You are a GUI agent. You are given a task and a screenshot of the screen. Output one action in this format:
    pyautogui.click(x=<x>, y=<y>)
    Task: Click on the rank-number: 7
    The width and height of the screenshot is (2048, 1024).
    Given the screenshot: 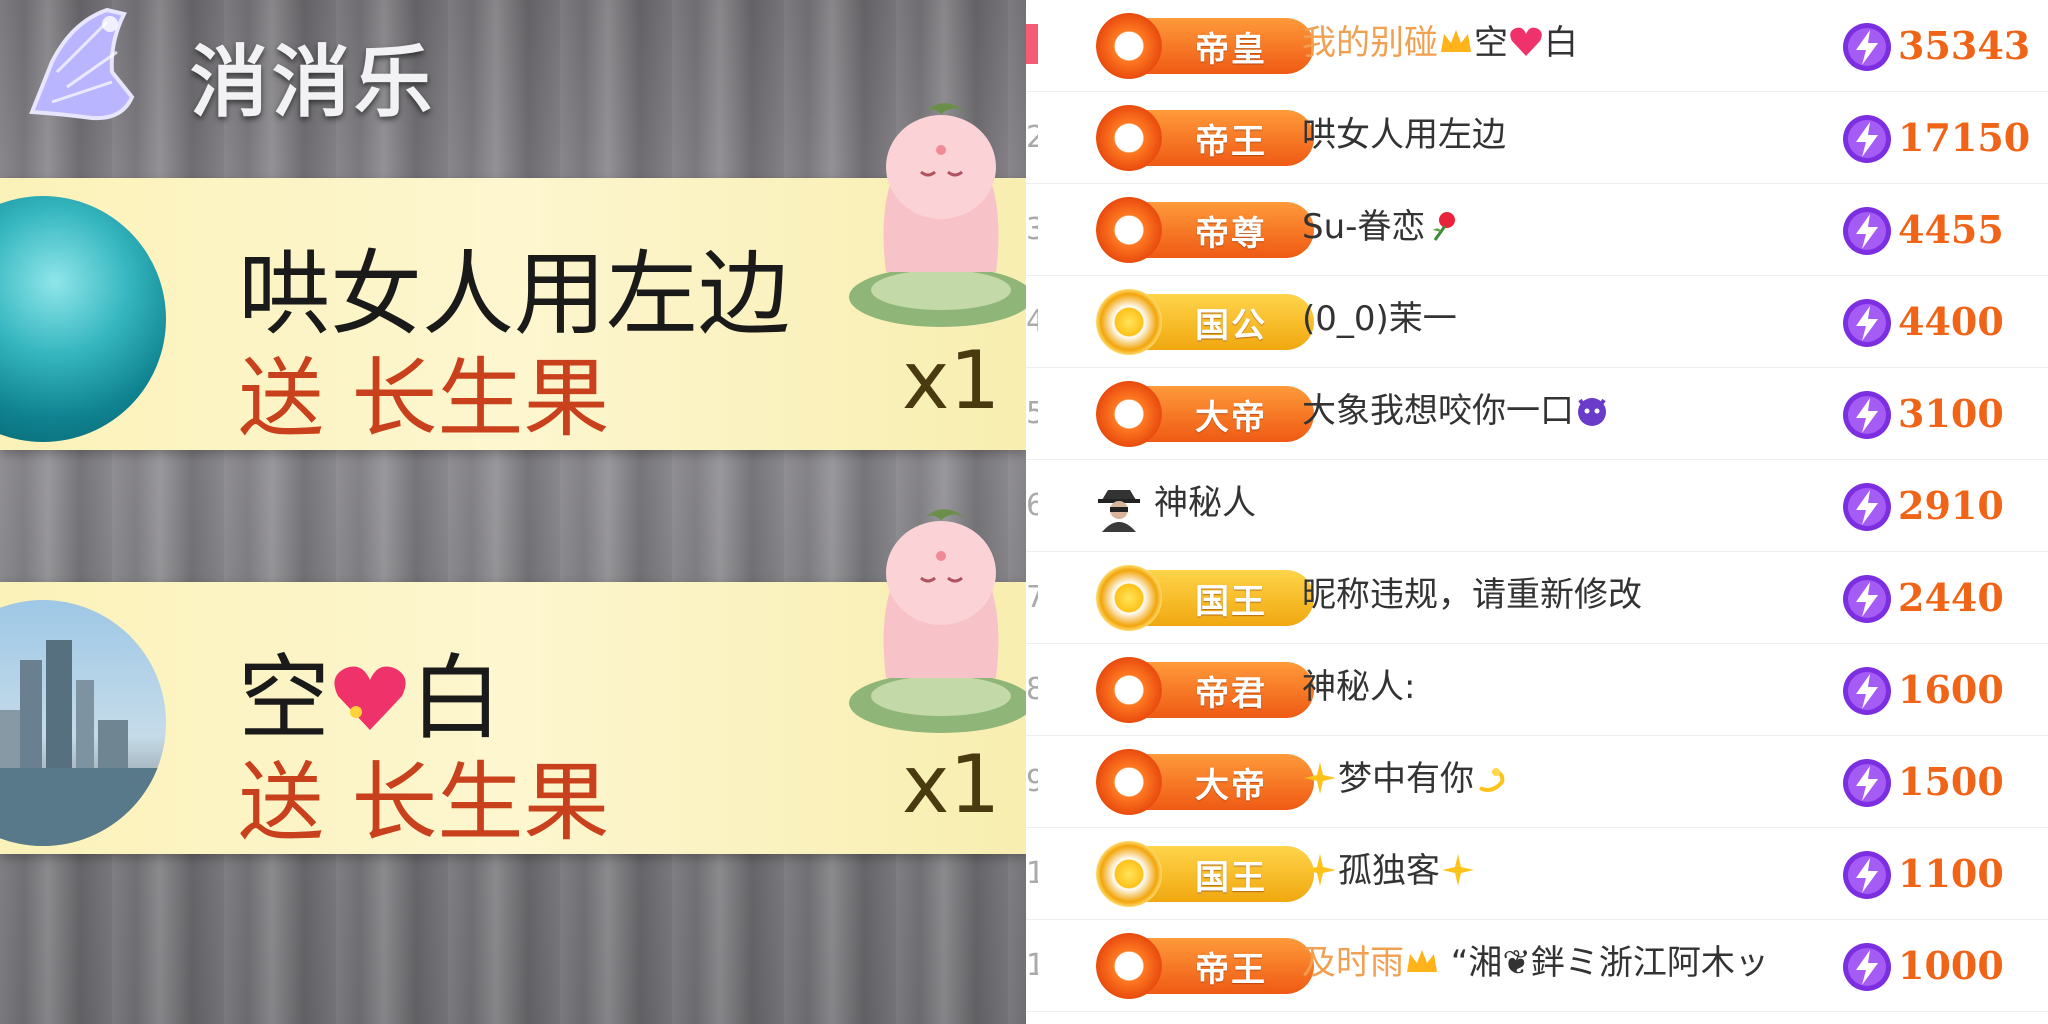 What is the action you would take?
    pyautogui.click(x=1032, y=597)
    